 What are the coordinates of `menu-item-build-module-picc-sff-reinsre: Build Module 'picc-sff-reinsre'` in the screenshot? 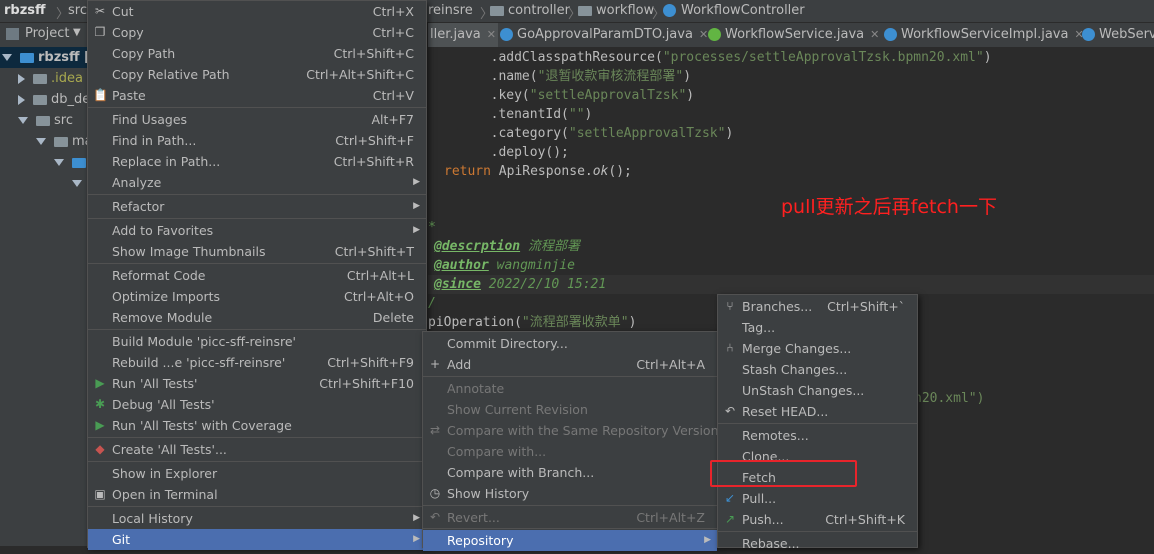 It's located at (257, 341).